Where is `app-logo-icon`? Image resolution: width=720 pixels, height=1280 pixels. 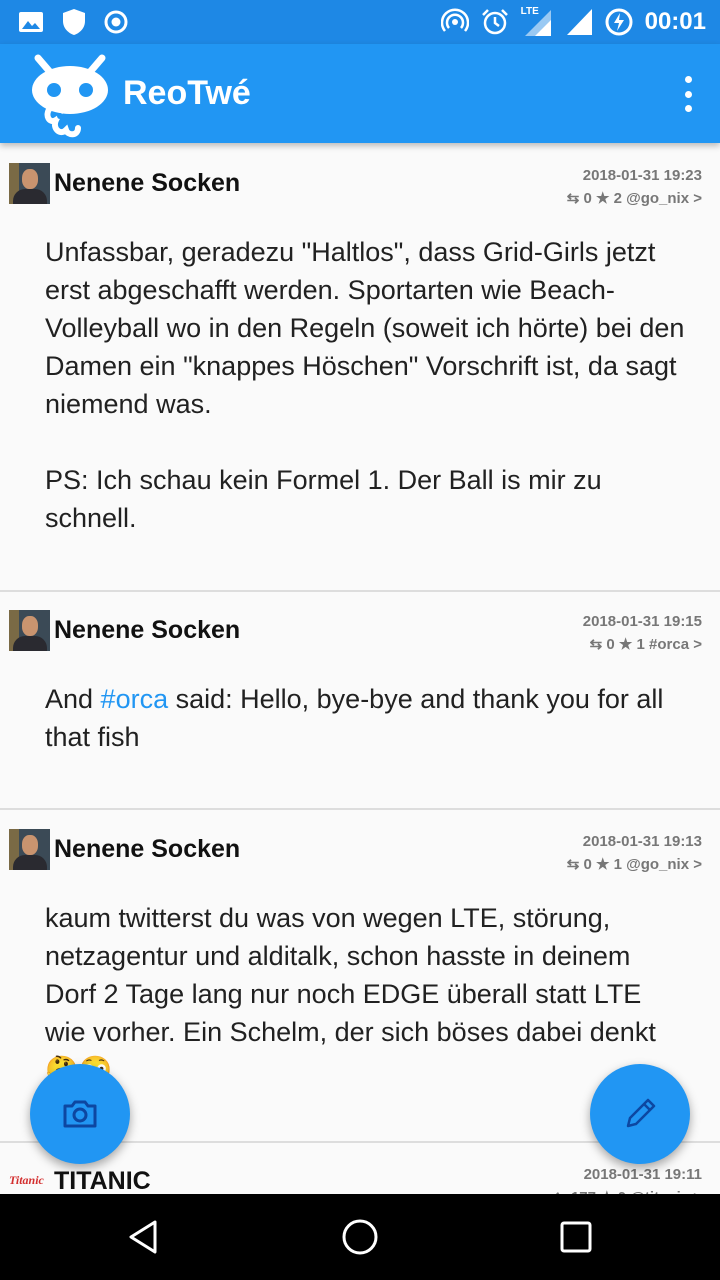
app-logo-icon is located at coordinates (70, 96).